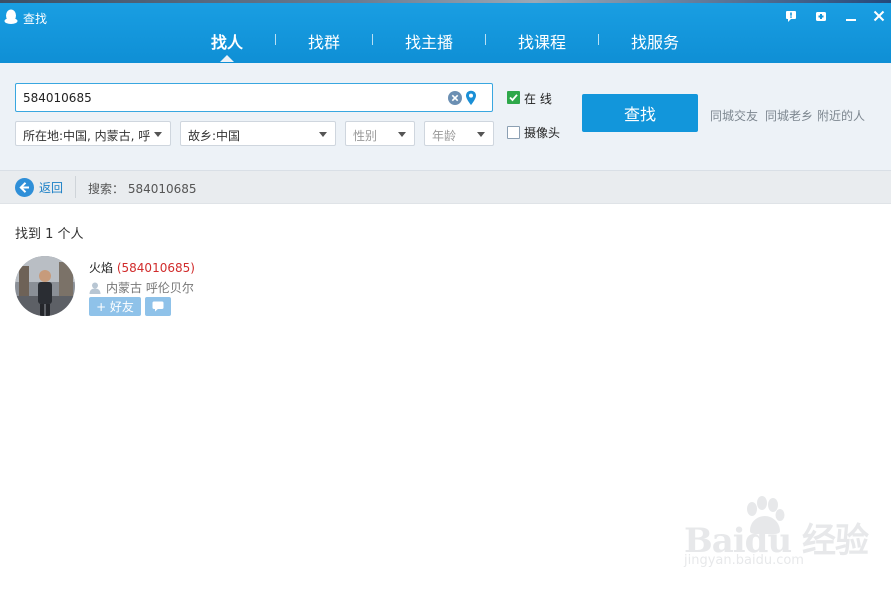  What do you see at coordinates (233, 97) in the screenshot?
I see `search-input` at bounding box center [233, 97].